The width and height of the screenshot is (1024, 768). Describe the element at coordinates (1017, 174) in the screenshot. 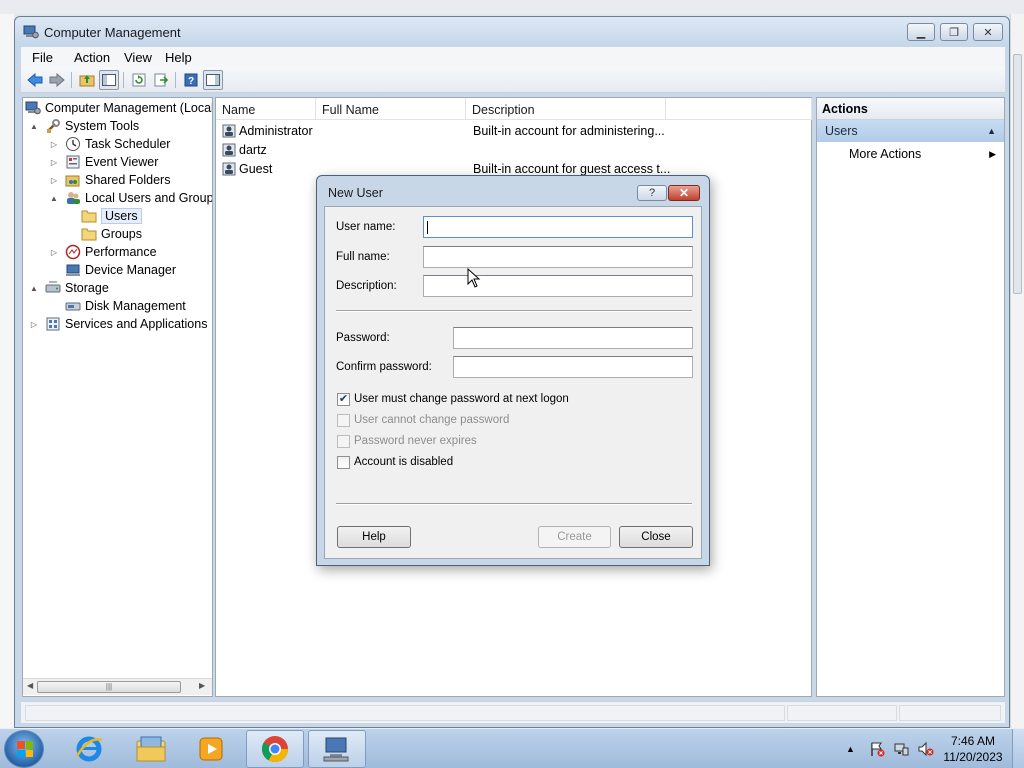

I see `background-scrollbar-thumb` at that location.